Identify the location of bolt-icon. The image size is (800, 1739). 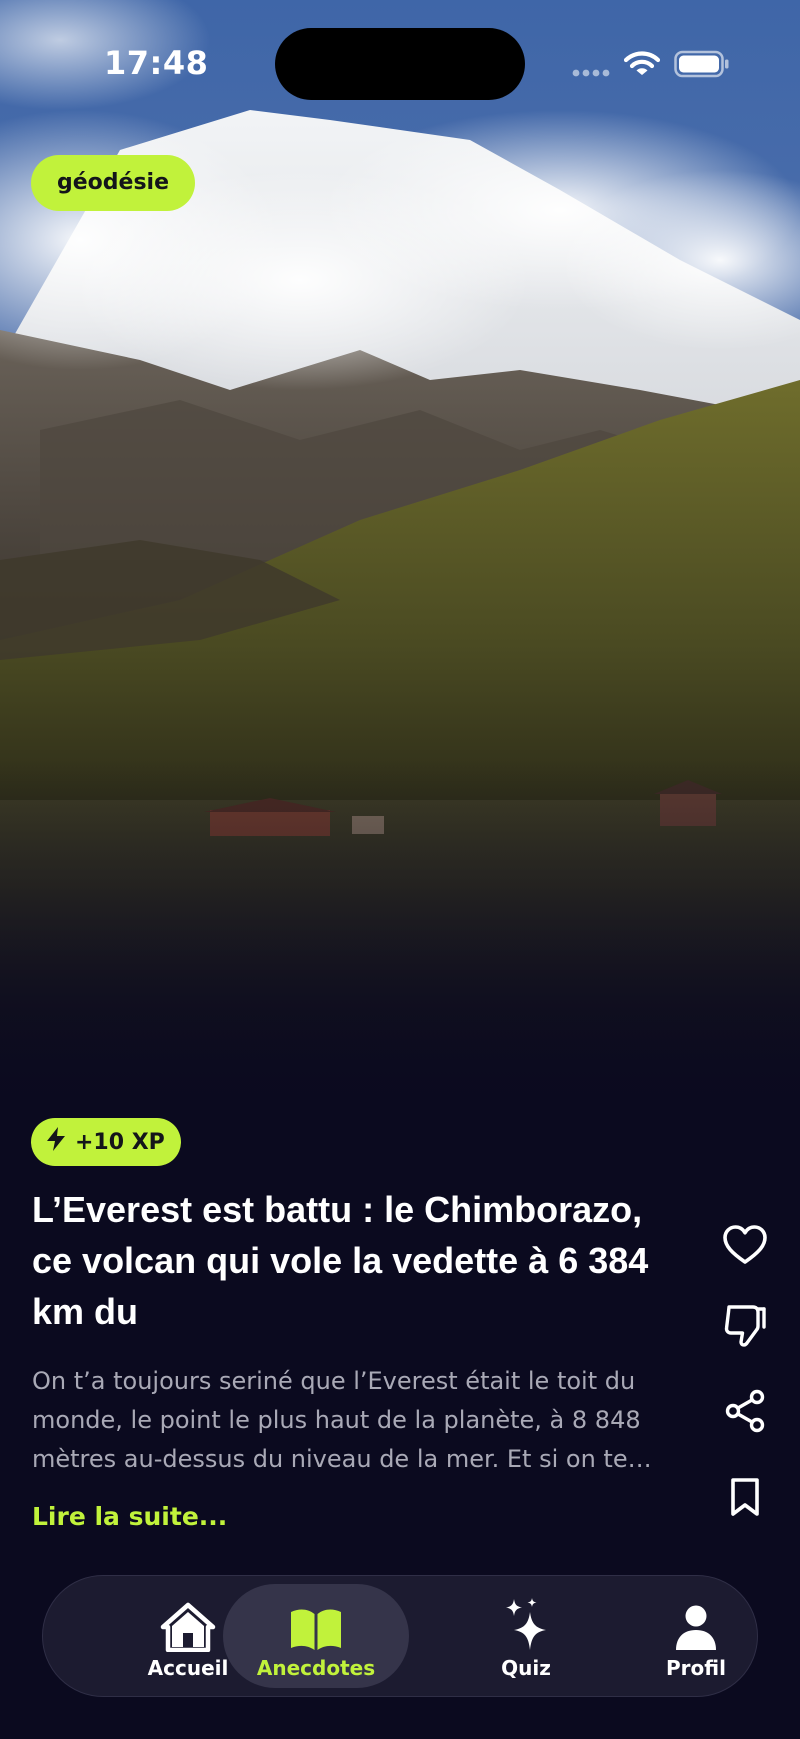
(56, 1142).